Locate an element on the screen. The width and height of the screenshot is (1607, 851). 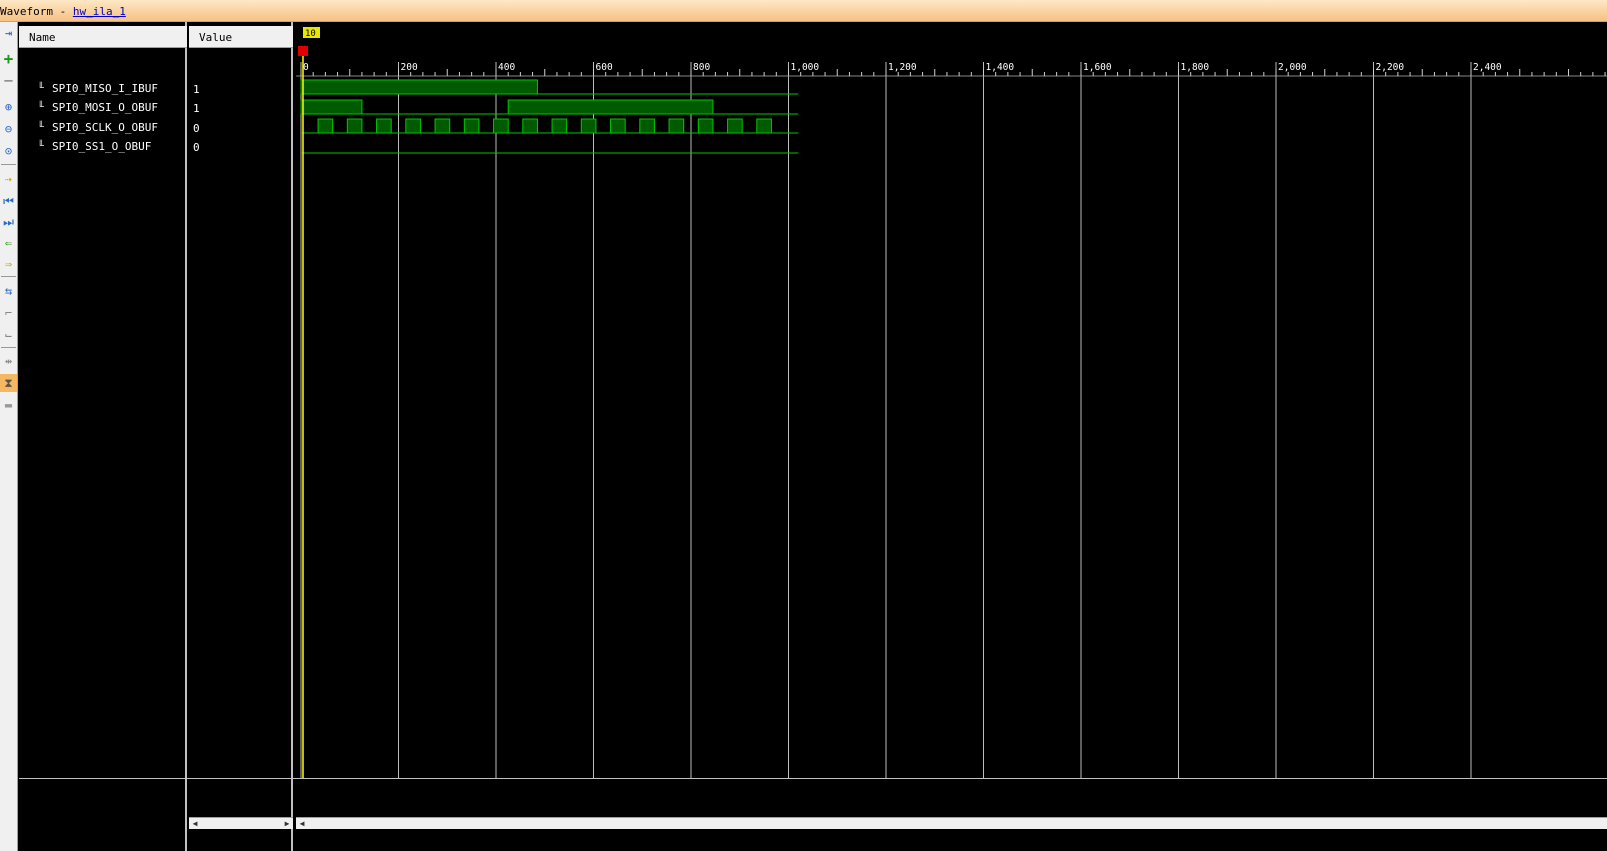
waveforms is located at coordinates (549, 116).